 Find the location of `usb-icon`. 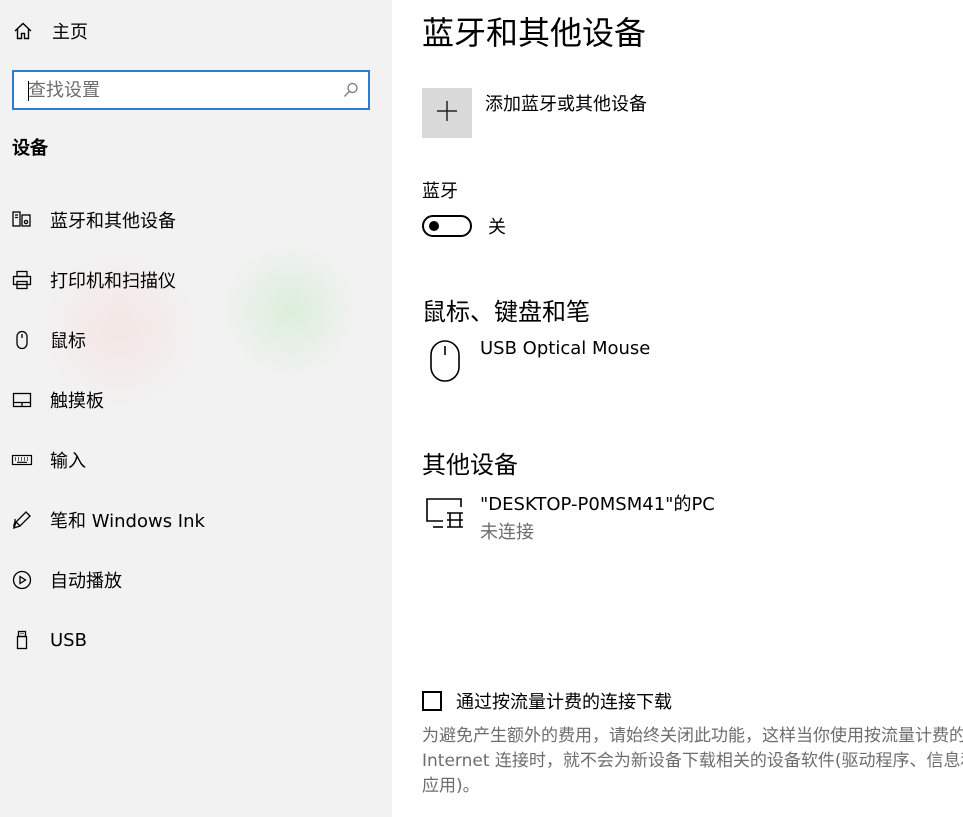

usb-icon is located at coordinates (22, 640).